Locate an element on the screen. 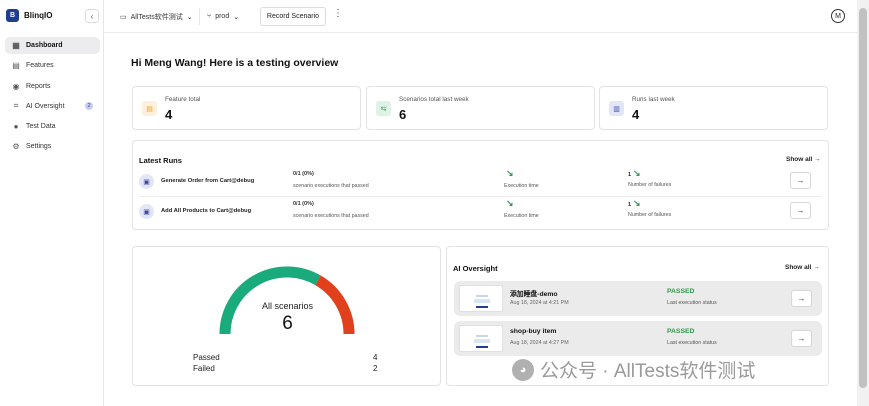 The width and height of the screenshot is (869, 406). sidebar-item-reports: ◉ Reports is located at coordinates (52, 86).